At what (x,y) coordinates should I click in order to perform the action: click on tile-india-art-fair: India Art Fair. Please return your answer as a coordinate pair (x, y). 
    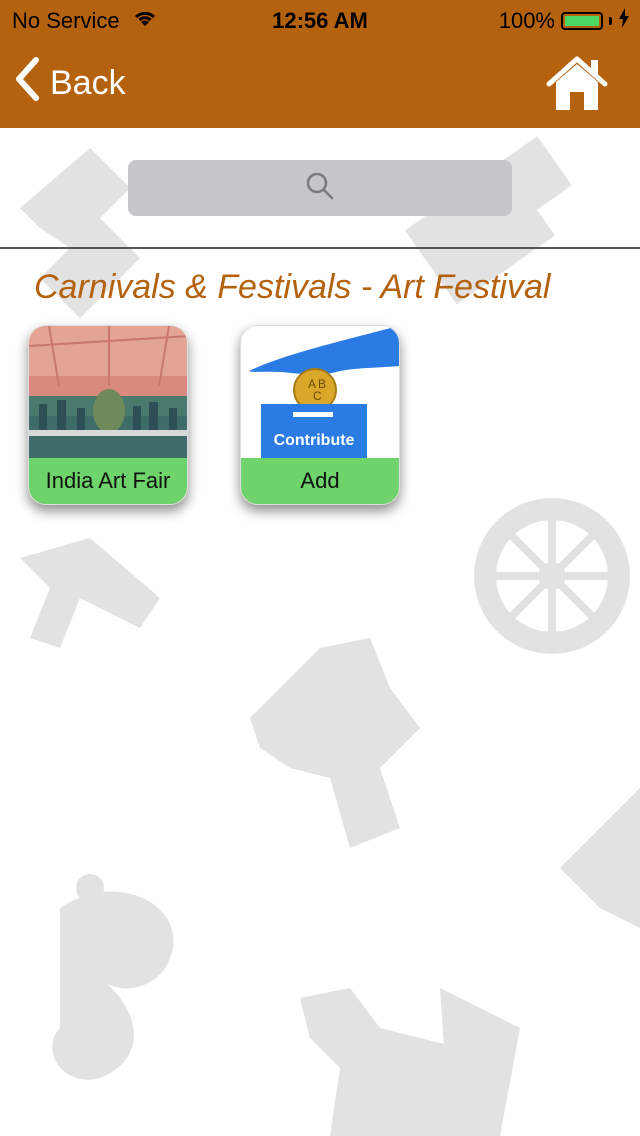
    Looking at the image, I should click on (108, 415).